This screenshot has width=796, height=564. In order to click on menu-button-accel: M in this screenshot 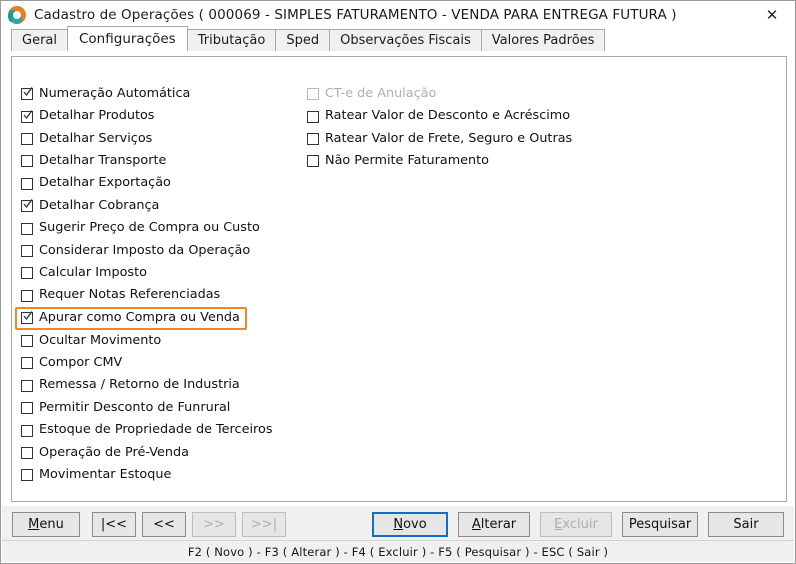, I will do `click(34, 524)`.